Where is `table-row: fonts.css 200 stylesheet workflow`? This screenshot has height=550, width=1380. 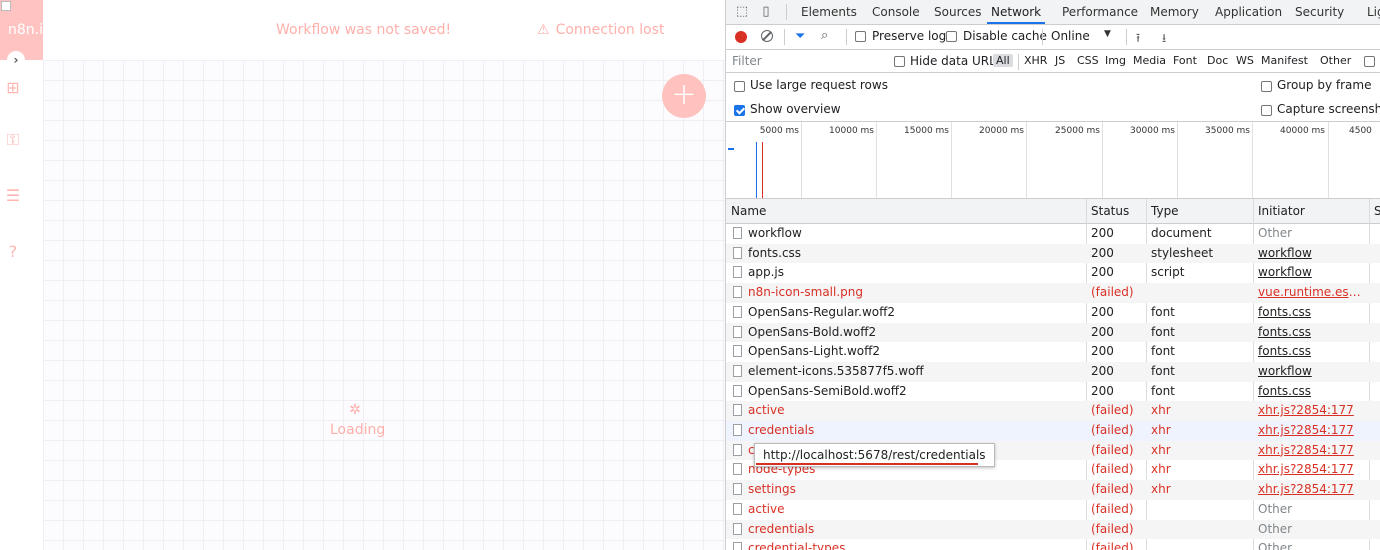
table-row: fonts.css 200 stylesheet workflow is located at coordinates (1053, 253).